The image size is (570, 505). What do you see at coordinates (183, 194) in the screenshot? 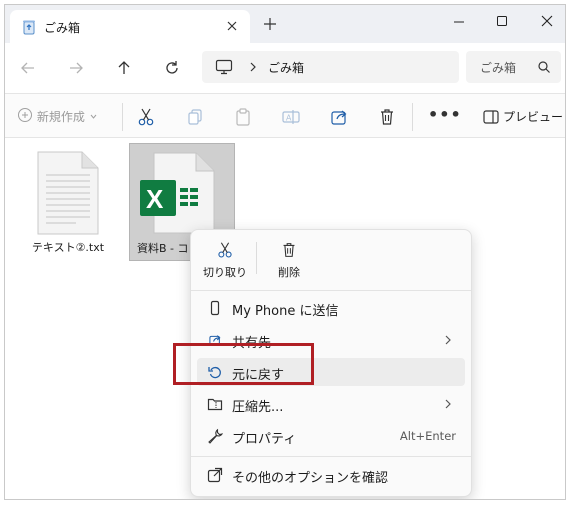
I see `excel-file-icon: X` at bounding box center [183, 194].